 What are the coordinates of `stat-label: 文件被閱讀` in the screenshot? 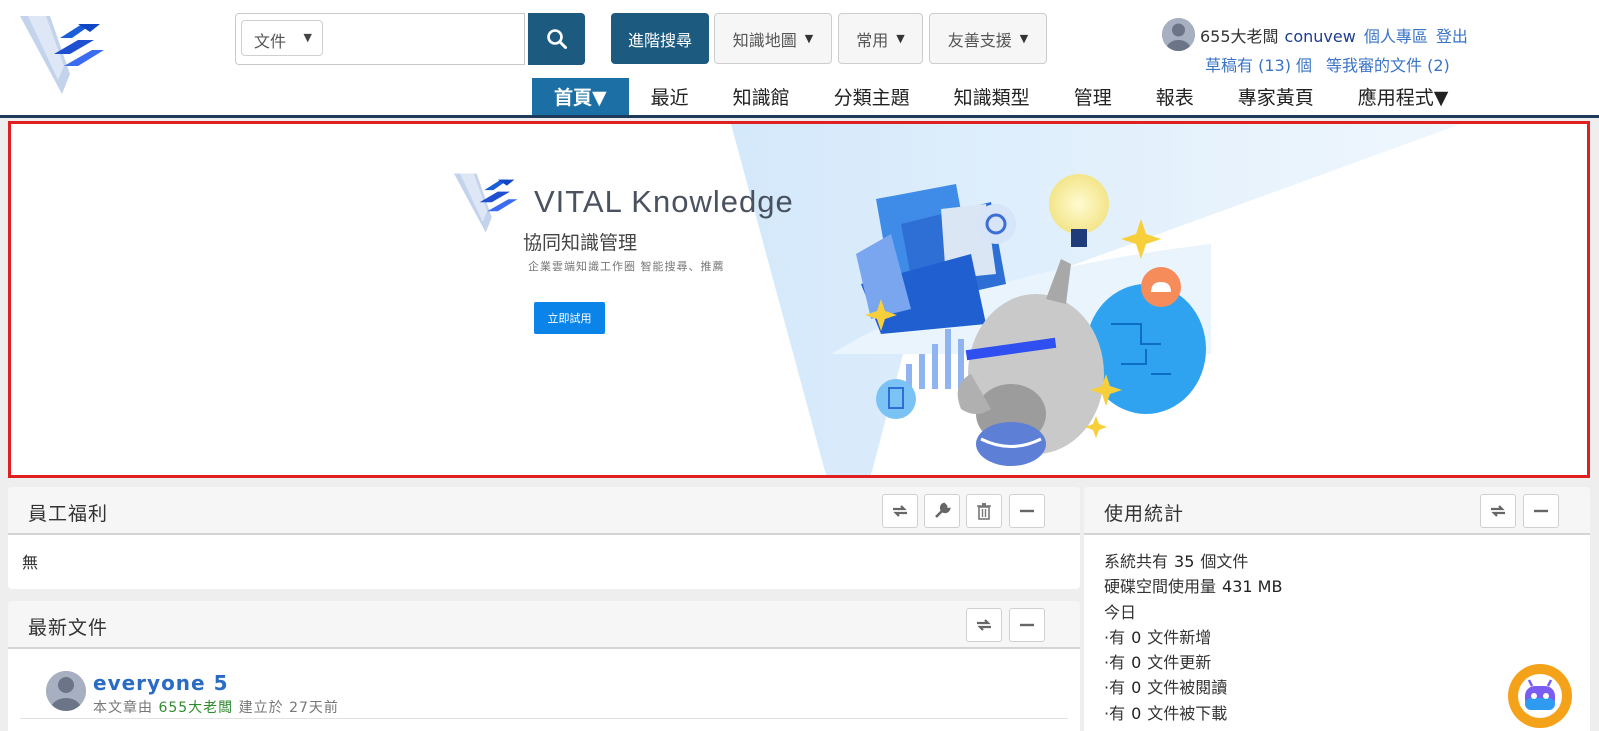 It's located at (1187, 688).